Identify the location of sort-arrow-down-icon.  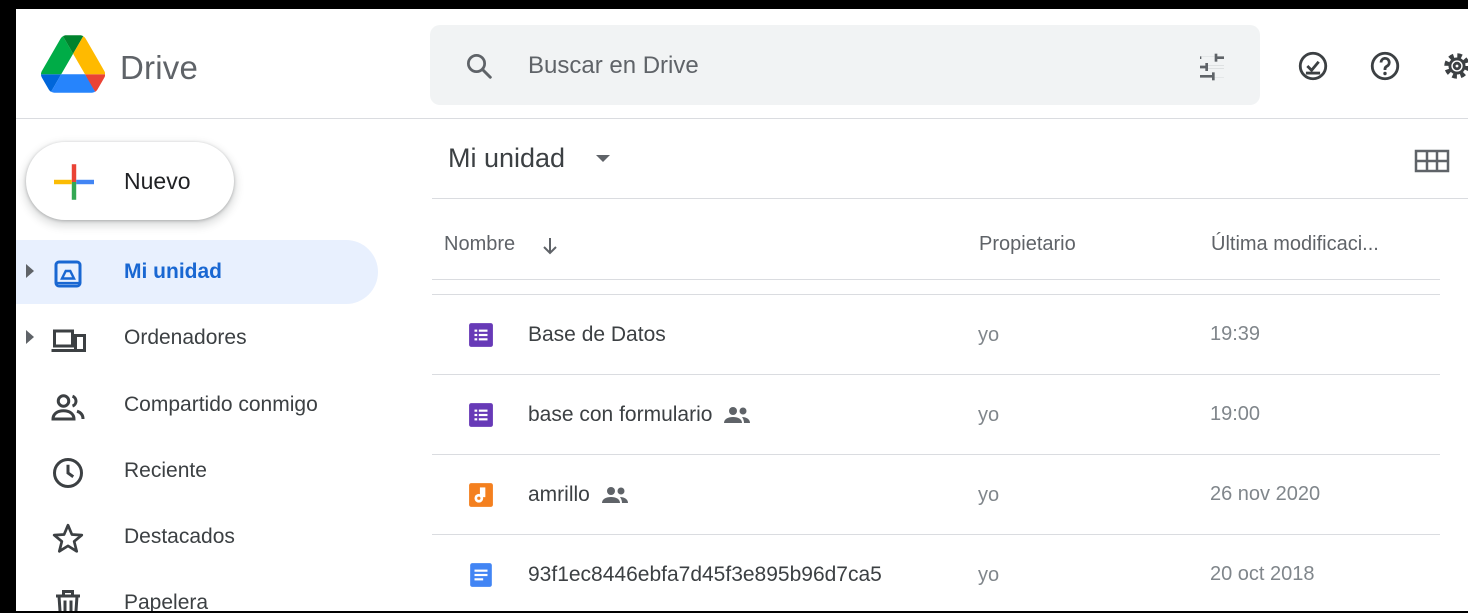
(550, 246).